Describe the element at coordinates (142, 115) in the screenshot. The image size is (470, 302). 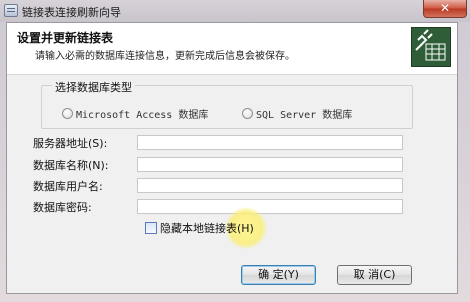
I see `radio-access-label: Microsoft Access 数据库` at that location.